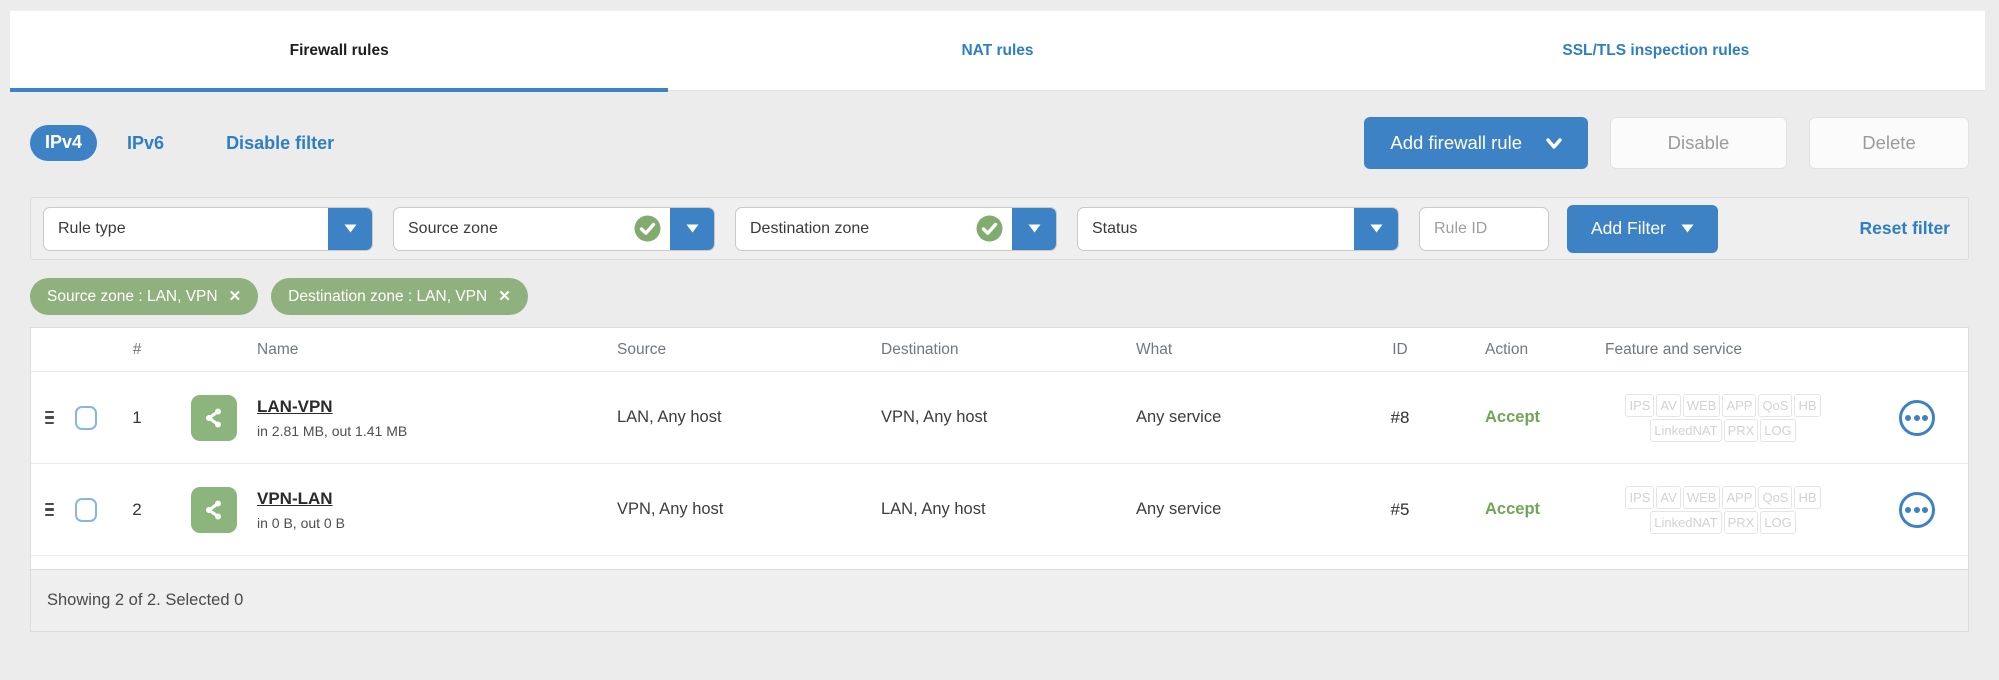 This screenshot has width=1999, height=680. Describe the element at coordinates (208, 228) in the screenshot. I see `rule-type-dropdown: Rule type` at that location.